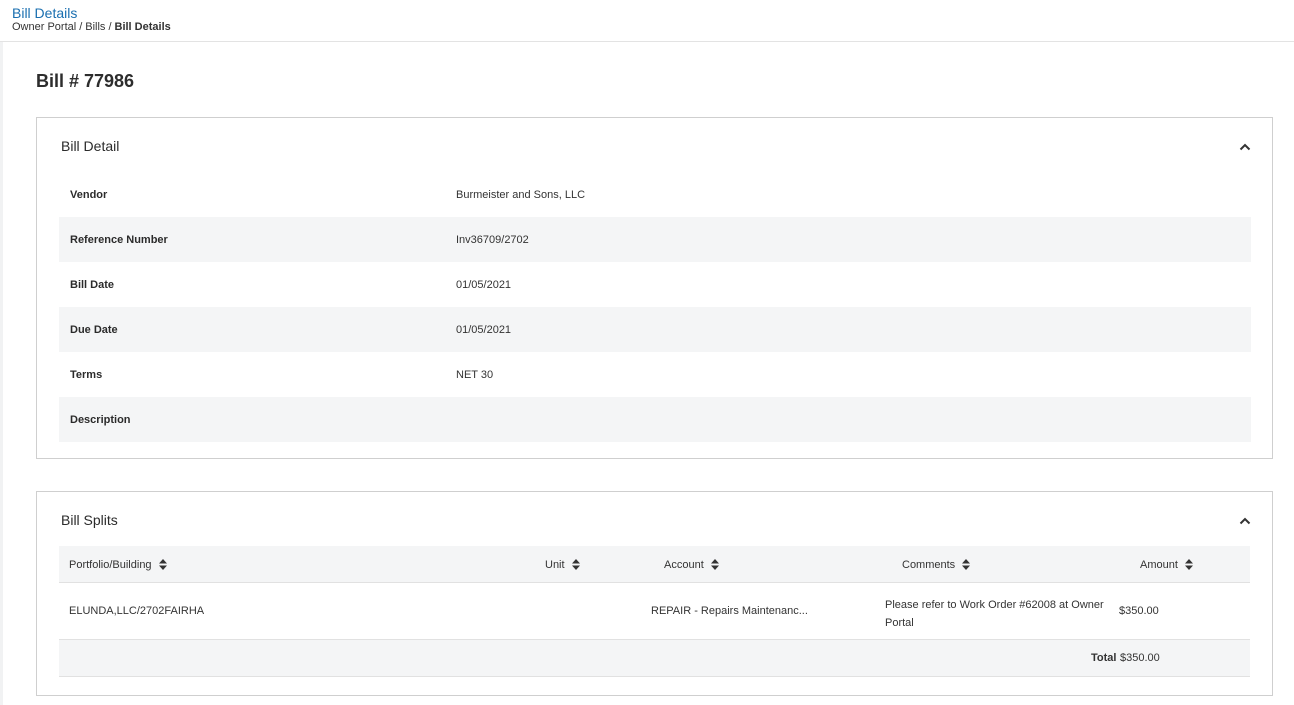  What do you see at coordinates (1140, 658) in the screenshot?
I see `total-value: $350.00` at bounding box center [1140, 658].